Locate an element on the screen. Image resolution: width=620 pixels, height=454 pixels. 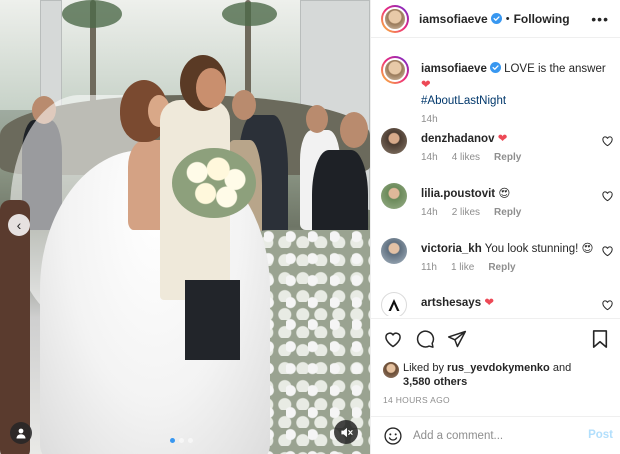
bookmark-icon is located at coordinates (600, 339).